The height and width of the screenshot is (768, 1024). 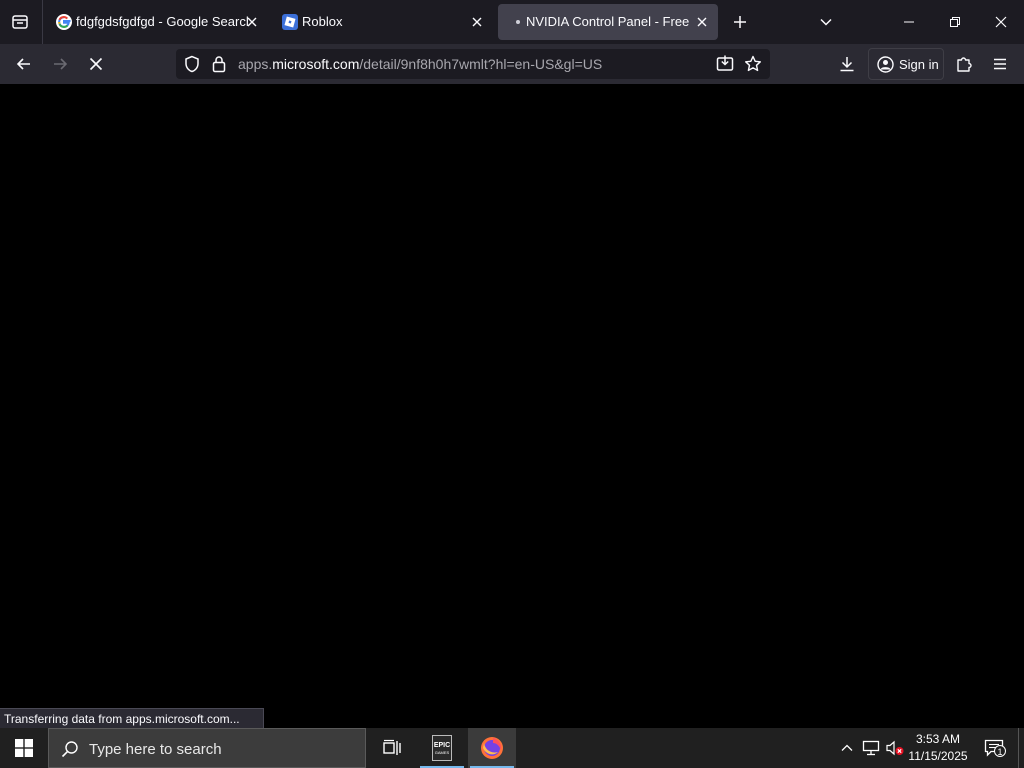 I want to click on close-window-button, so click(x=1001, y=22).